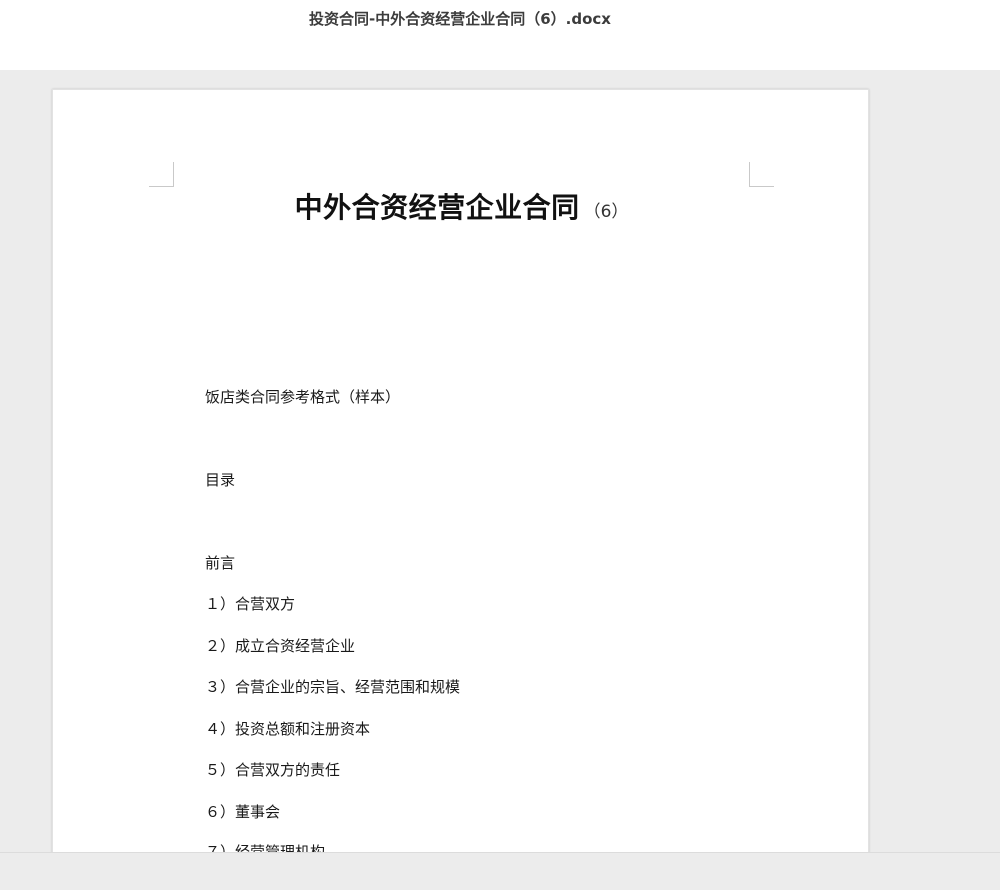 This screenshot has height=890, width=1000. Describe the element at coordinates (303, 397) in the screenshot. I see `paragraph-subtitle: 饭店类合同参考格式（样本）` at that location.